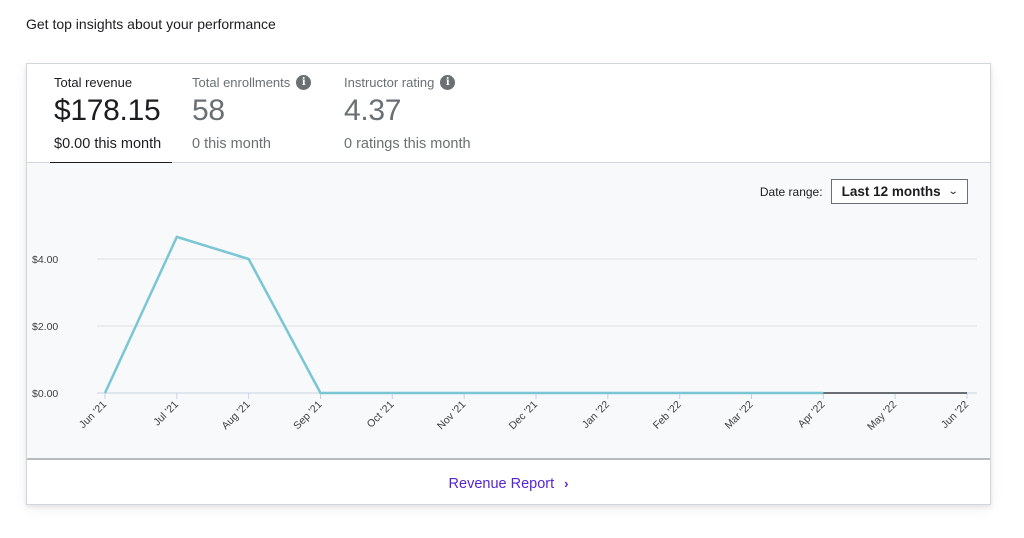 Image resolution: width=1024 pixels, height=538 pixels. Describe the element at coordinates (45, 394) in the screenshot. I see `y-tick-label: $0.00` at that location.